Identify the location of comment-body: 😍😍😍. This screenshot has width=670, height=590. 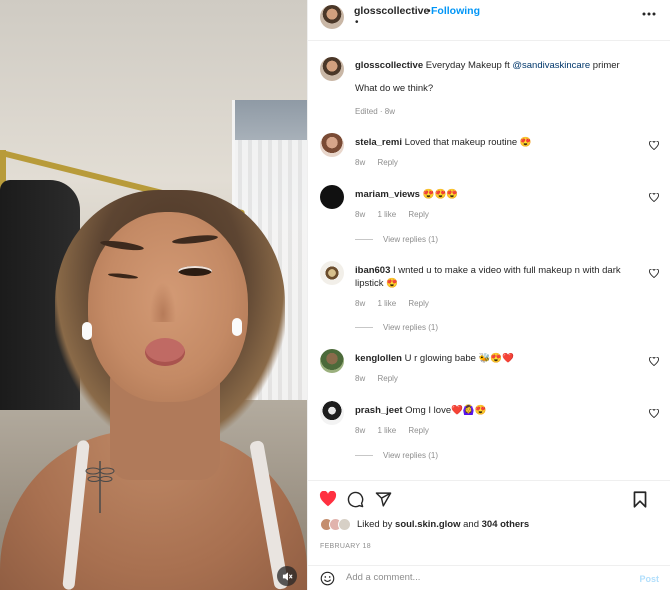
(440, 194).